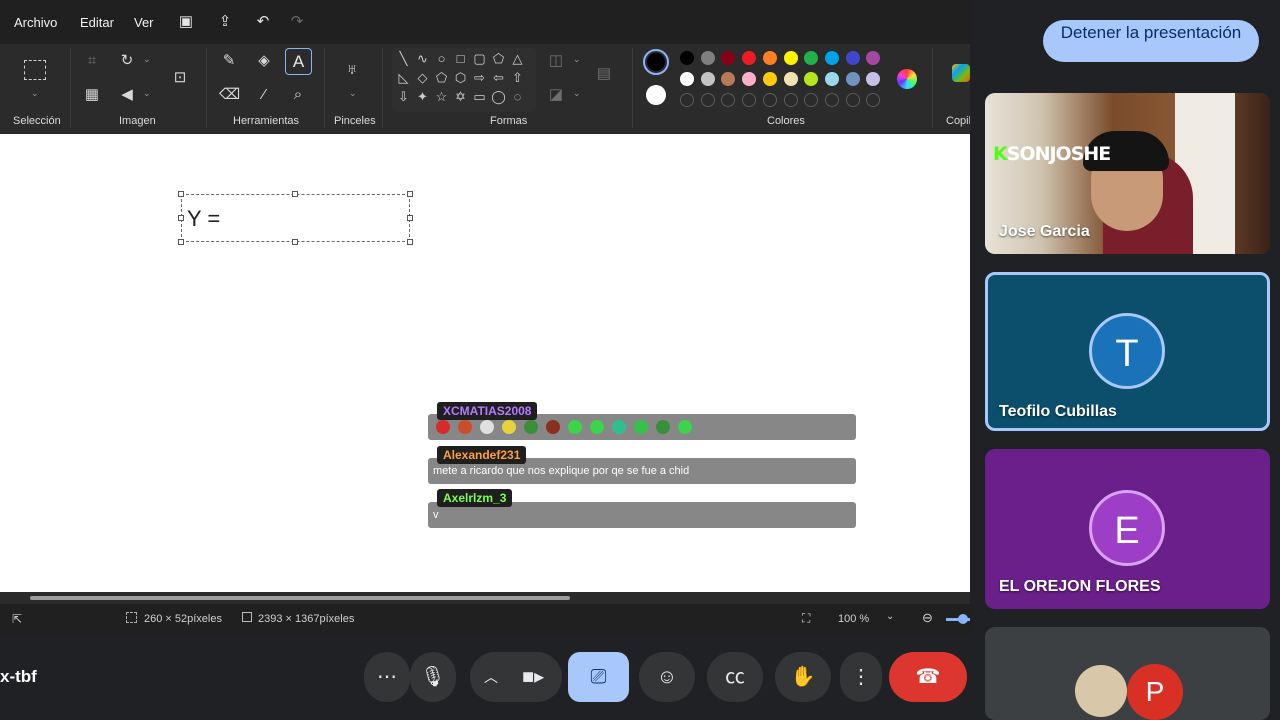  I want to click on flip-icon: ◀, so click(127, 95).